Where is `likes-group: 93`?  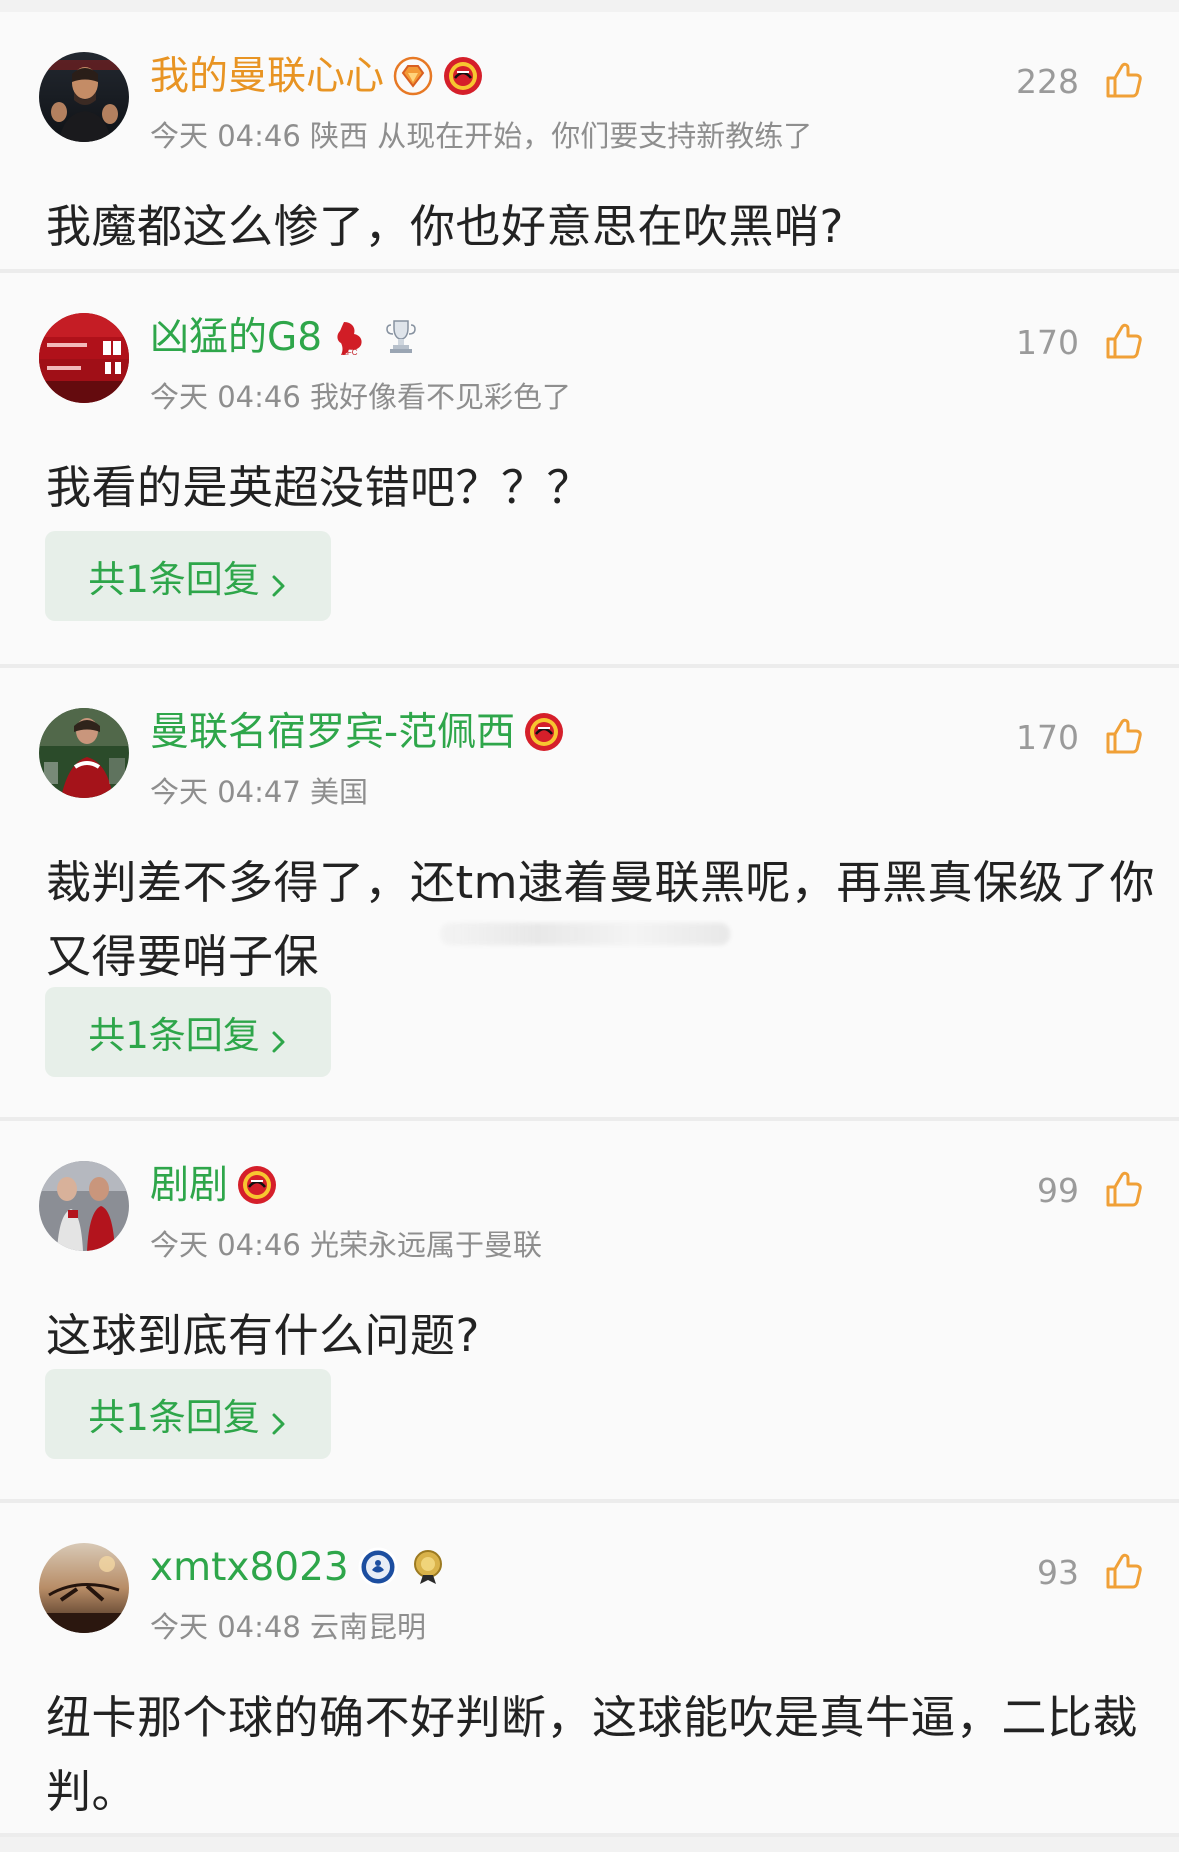
likes-group: 93 is located at coordinates (1090, 1572).